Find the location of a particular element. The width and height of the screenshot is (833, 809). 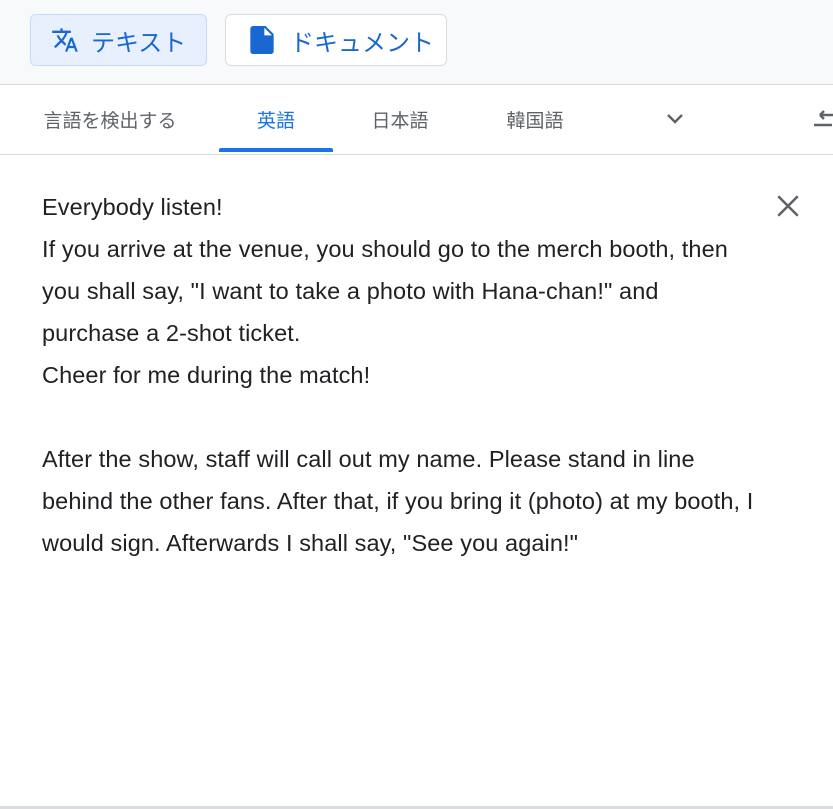

text-mode-button: テキスト is located at coordinates (118, 40).